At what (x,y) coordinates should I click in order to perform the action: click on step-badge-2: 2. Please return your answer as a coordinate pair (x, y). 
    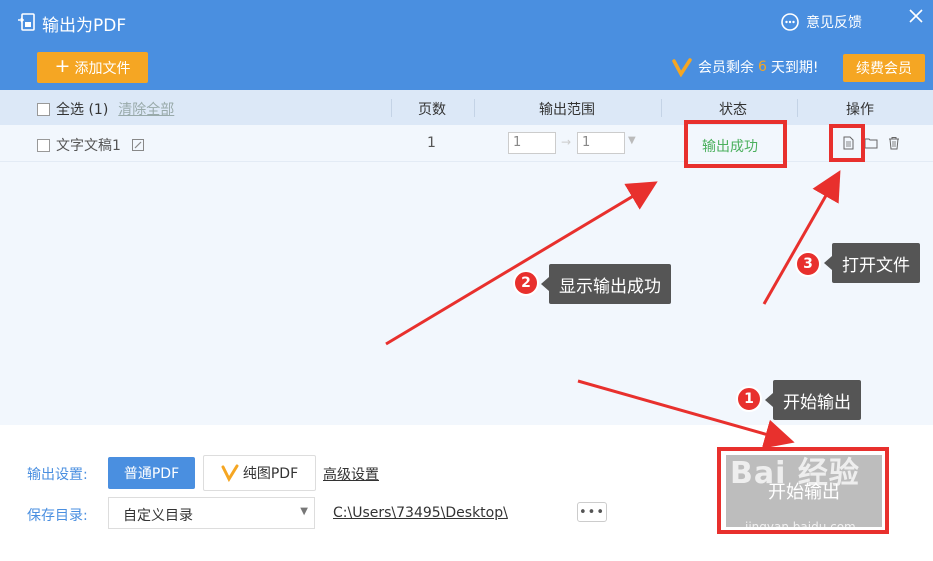
    Looking at the image, I should click on (526, 283).